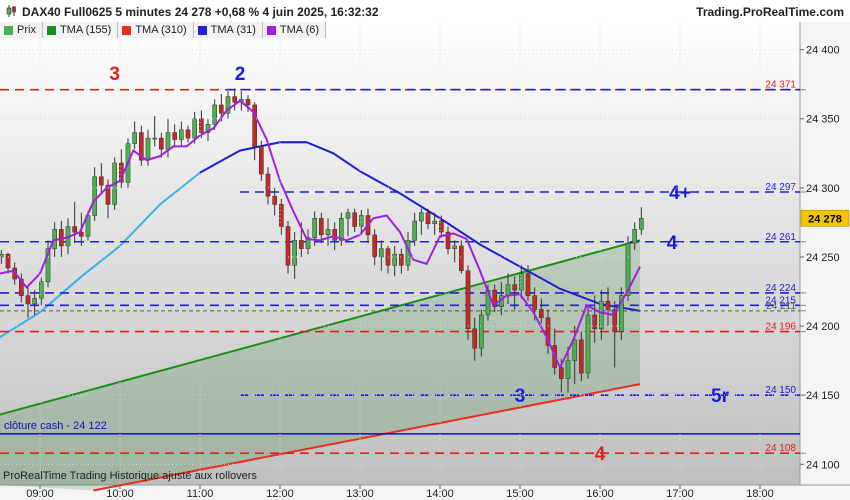  Describe the element at coordinates (55, 426) in the screenshot. I see `cloture-cash-label: clôture cash - 24 122` at that location.